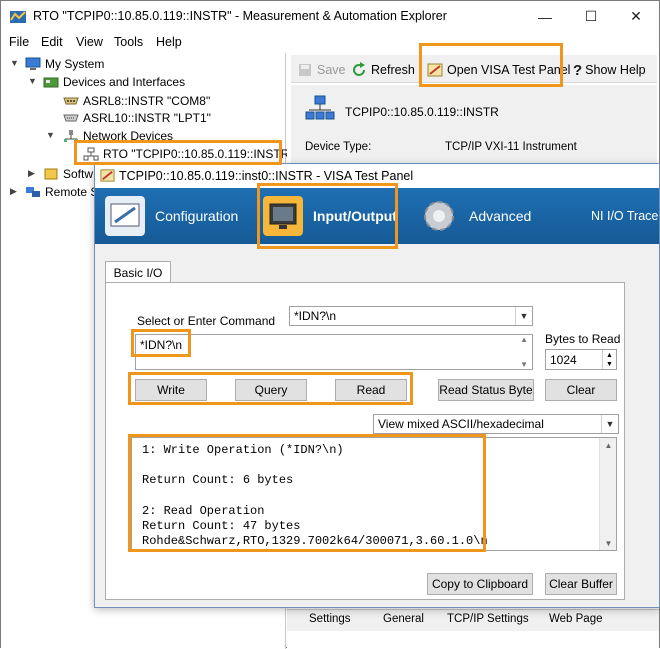  Describe the element at coordinates (607, 494) in the screenshot. I see `output-scrollbar: ▲ ▼` at that location.